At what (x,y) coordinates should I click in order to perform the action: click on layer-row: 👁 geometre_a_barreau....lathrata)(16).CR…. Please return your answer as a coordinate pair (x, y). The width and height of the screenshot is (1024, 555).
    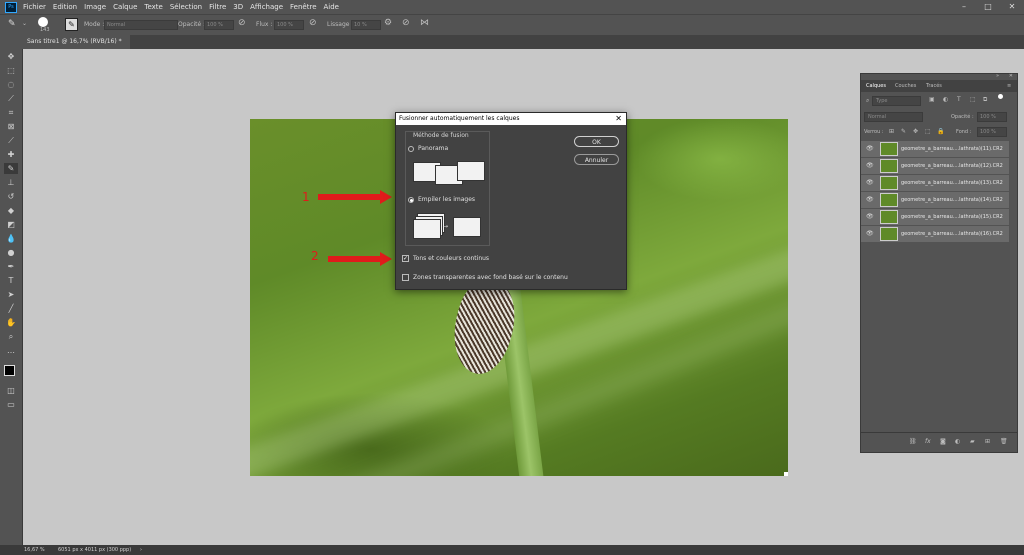
    Looking at the image, I should click on (935, 234).